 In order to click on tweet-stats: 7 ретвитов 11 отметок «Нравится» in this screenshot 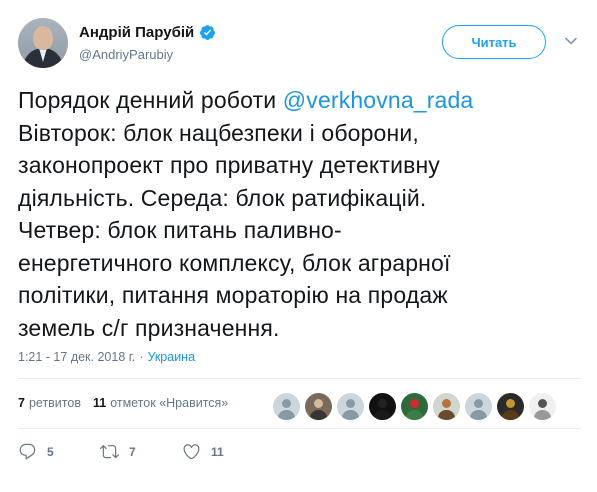, I will do `click(123, 403)`.